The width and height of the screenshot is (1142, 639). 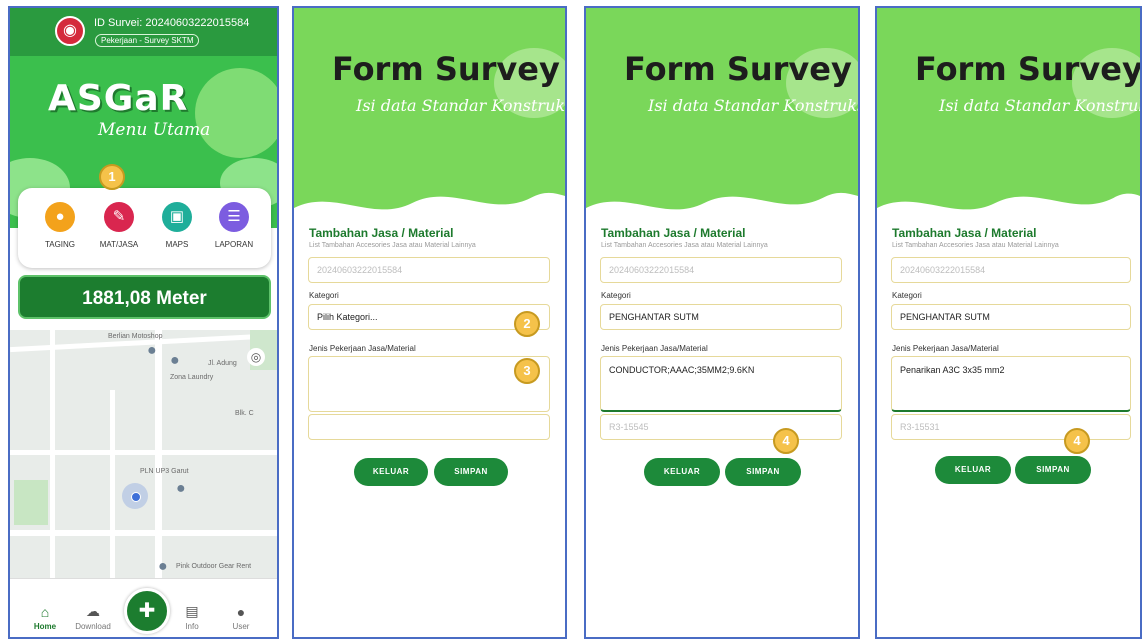 What do you see at coordinates (527, 324) in the screenshot?
I see `step-badge: 2` at bounding box center [527, 324].